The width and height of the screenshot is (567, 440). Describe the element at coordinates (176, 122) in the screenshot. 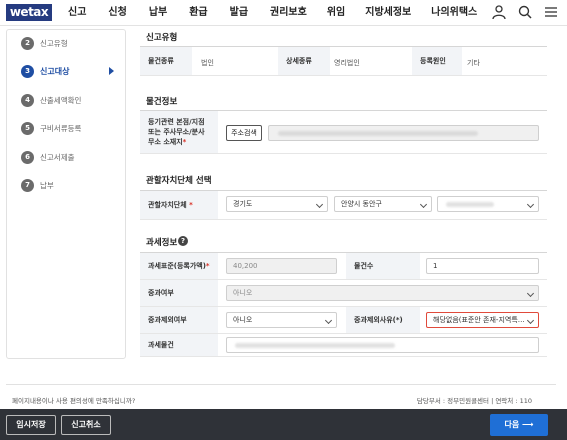

I see `address-label-line: 등기관련 본점/지점` at that location.